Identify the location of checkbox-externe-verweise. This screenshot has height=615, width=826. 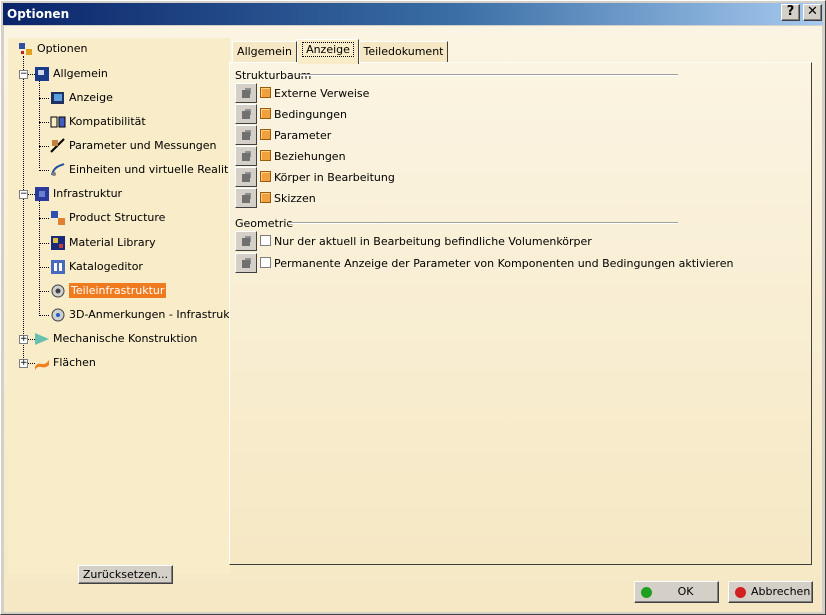
(265, 92).